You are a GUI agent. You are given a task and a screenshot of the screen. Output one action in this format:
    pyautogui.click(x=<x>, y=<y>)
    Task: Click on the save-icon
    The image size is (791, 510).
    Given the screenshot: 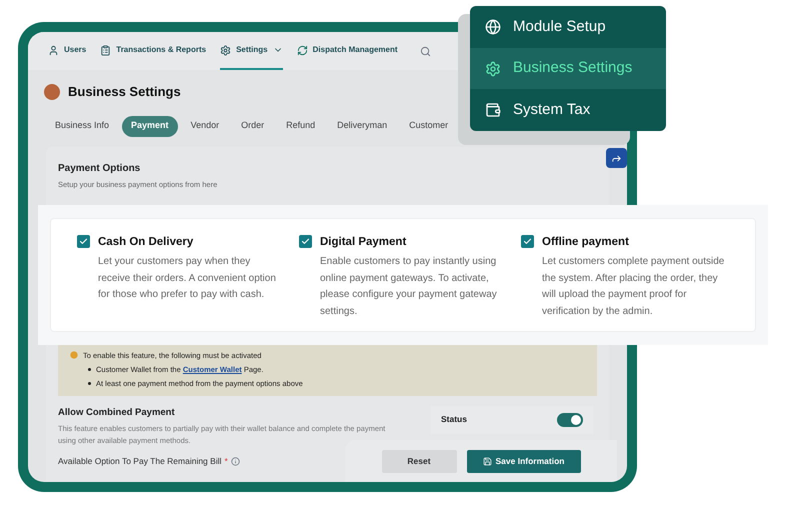 What is the action you would take?
    pyautogui.click(x=487, y=461)
    